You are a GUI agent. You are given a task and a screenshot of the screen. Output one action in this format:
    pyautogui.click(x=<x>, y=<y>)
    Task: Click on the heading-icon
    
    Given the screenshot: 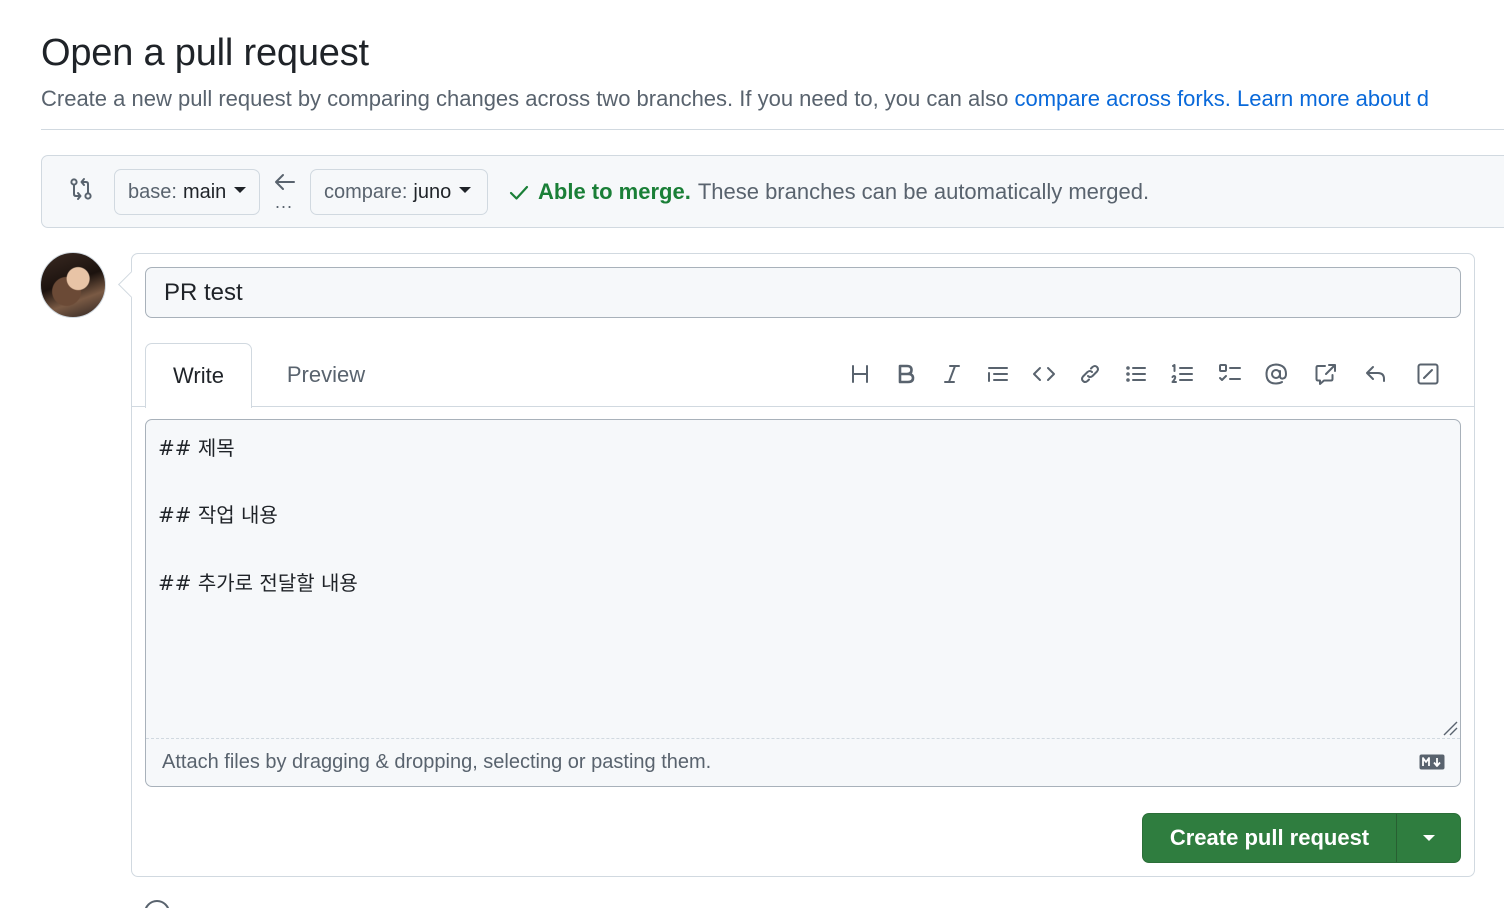 What is the action you would take?
    pyautogui.click(x=860, y=374)
    